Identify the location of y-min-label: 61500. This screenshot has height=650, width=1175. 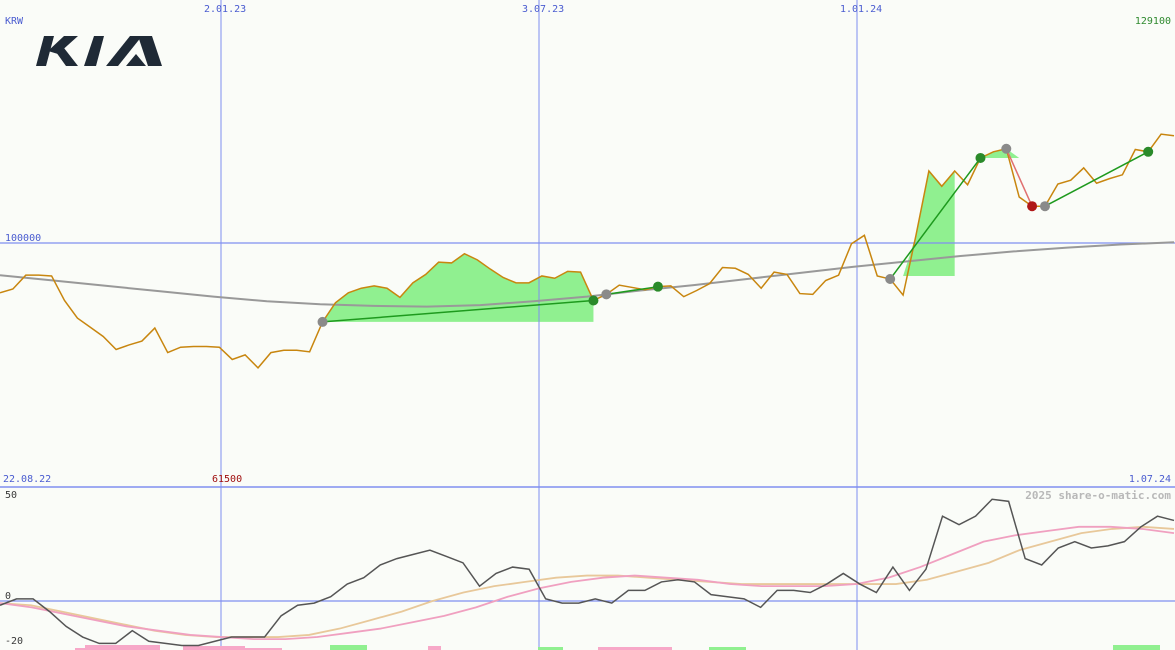
(227, 479).